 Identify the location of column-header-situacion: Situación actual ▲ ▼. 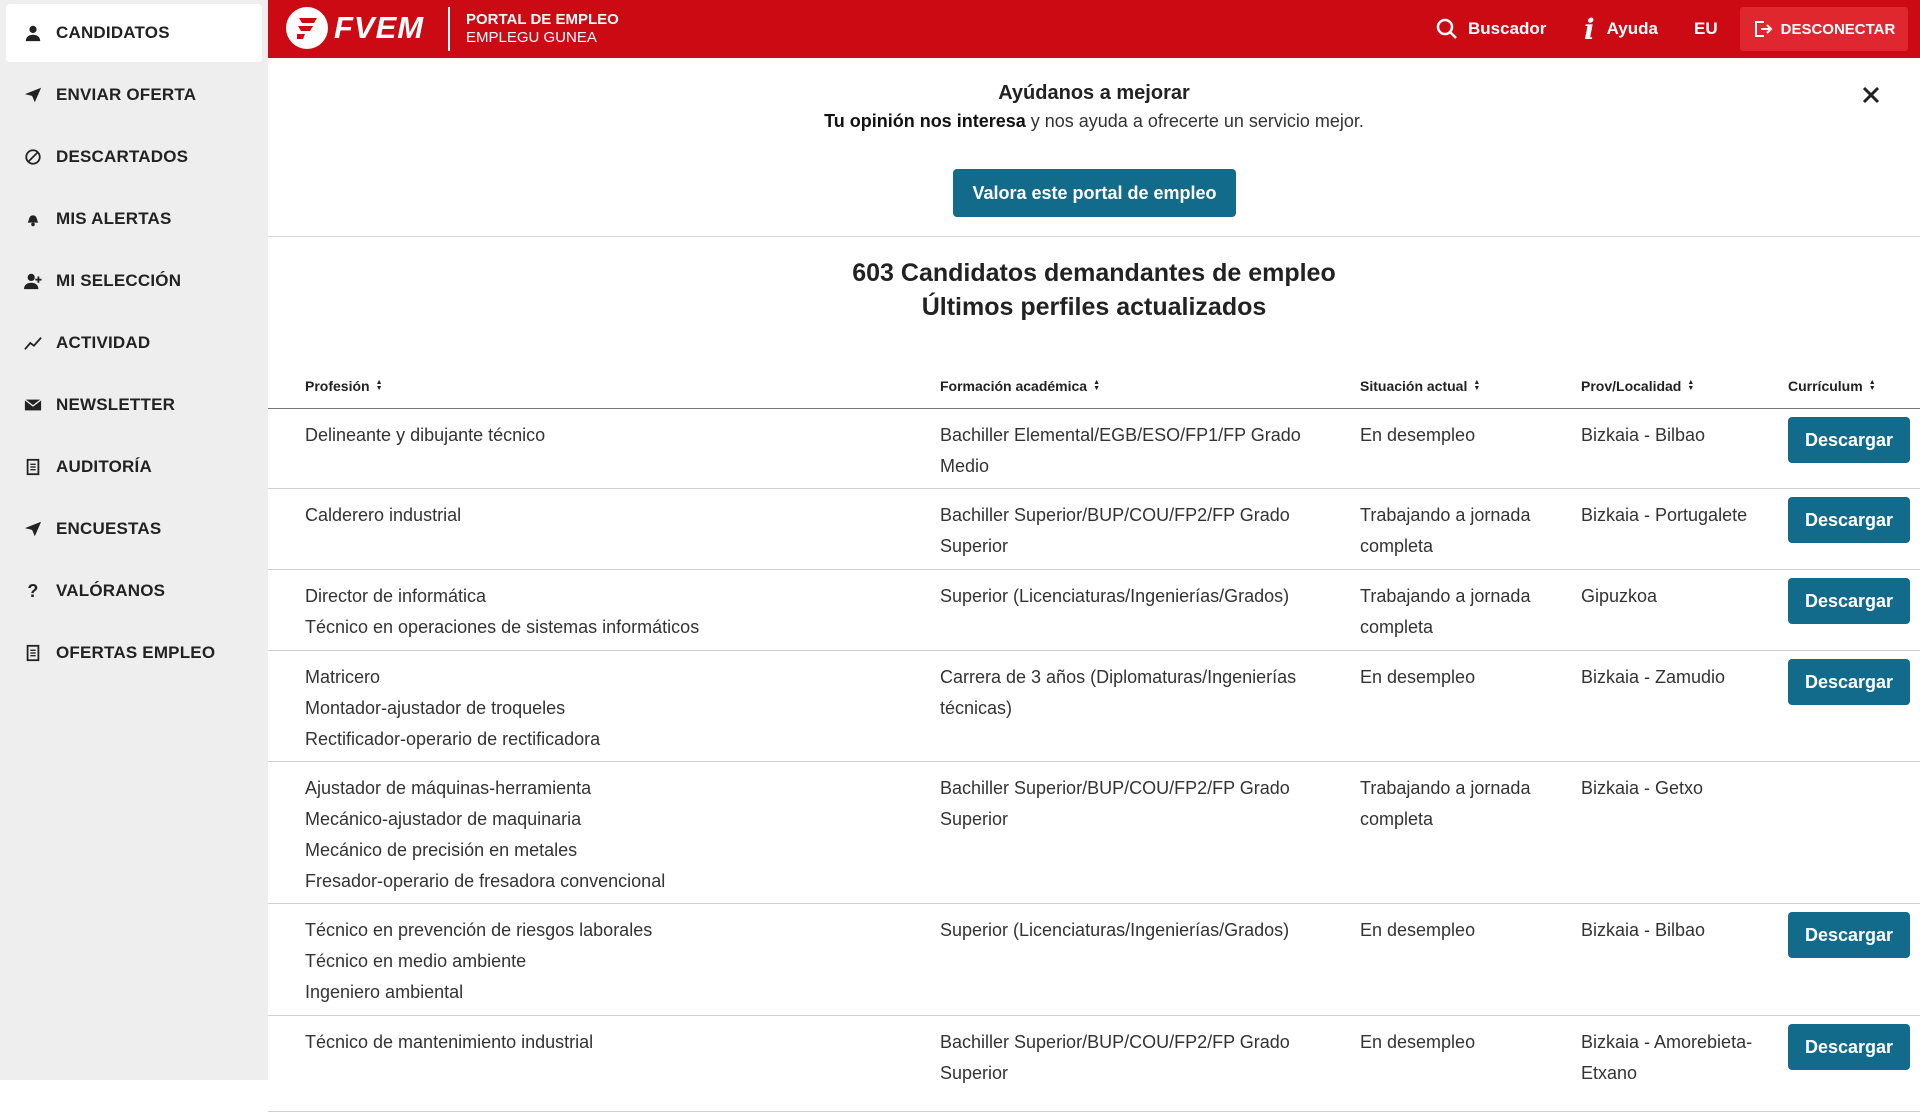
(1420, 386).